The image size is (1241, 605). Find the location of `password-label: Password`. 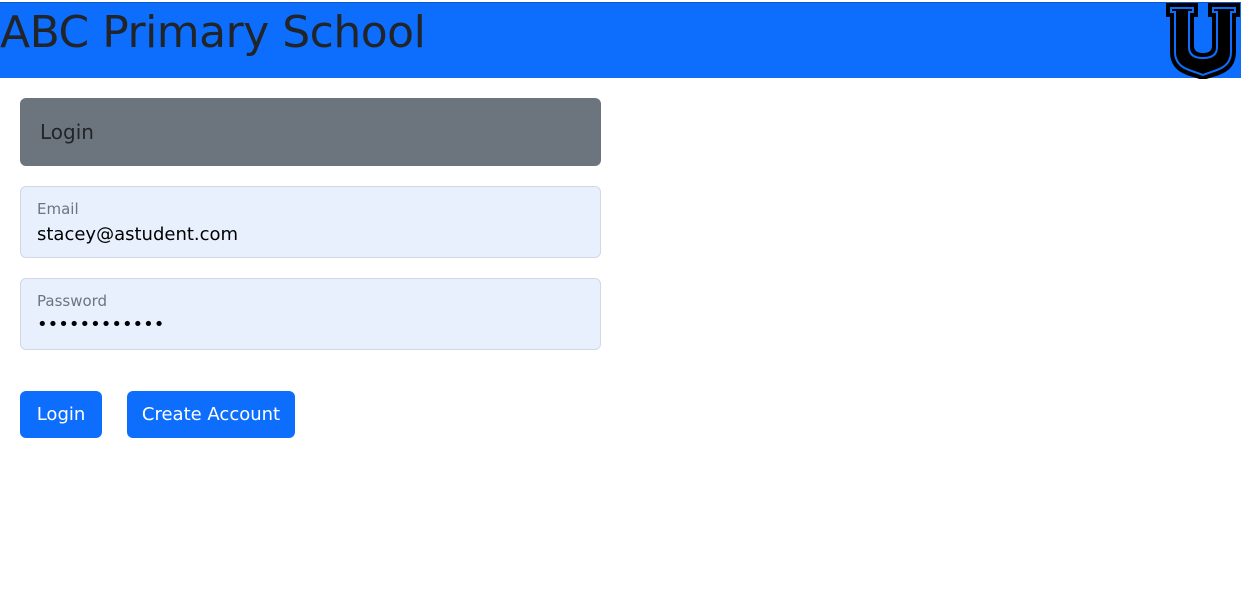

password-label: Password is located at coordinates (72, 301).